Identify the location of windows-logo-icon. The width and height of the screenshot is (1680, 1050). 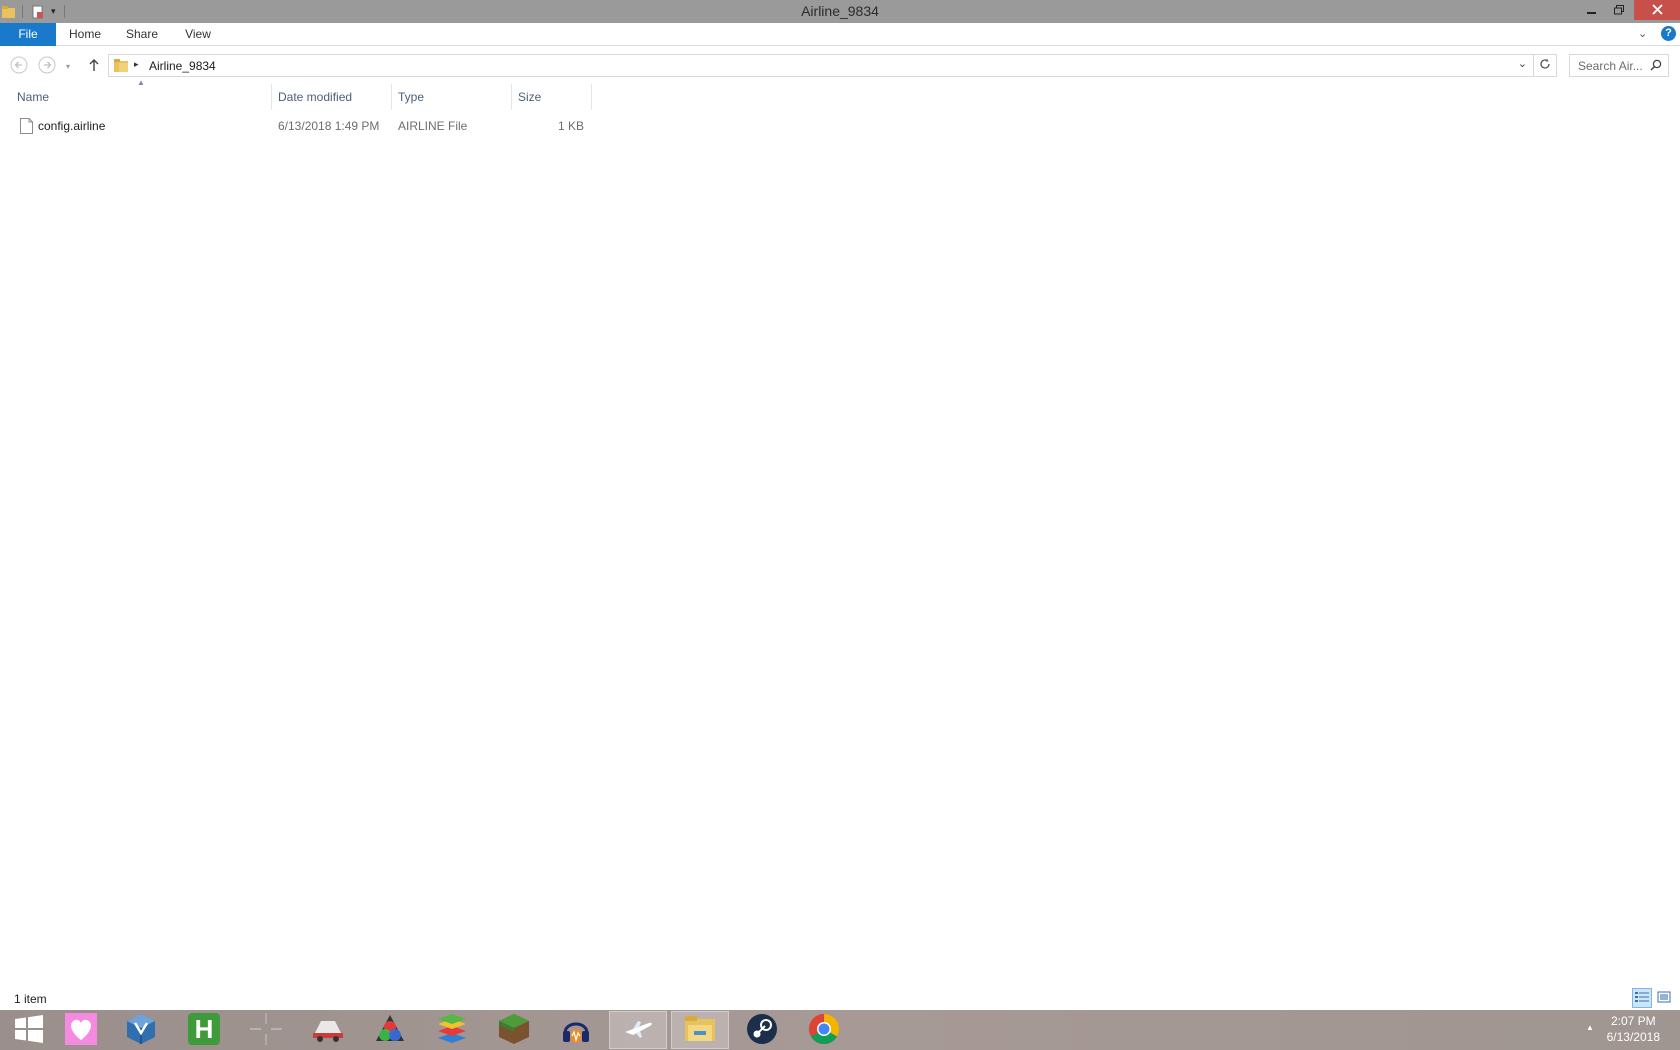
(29, 1030).